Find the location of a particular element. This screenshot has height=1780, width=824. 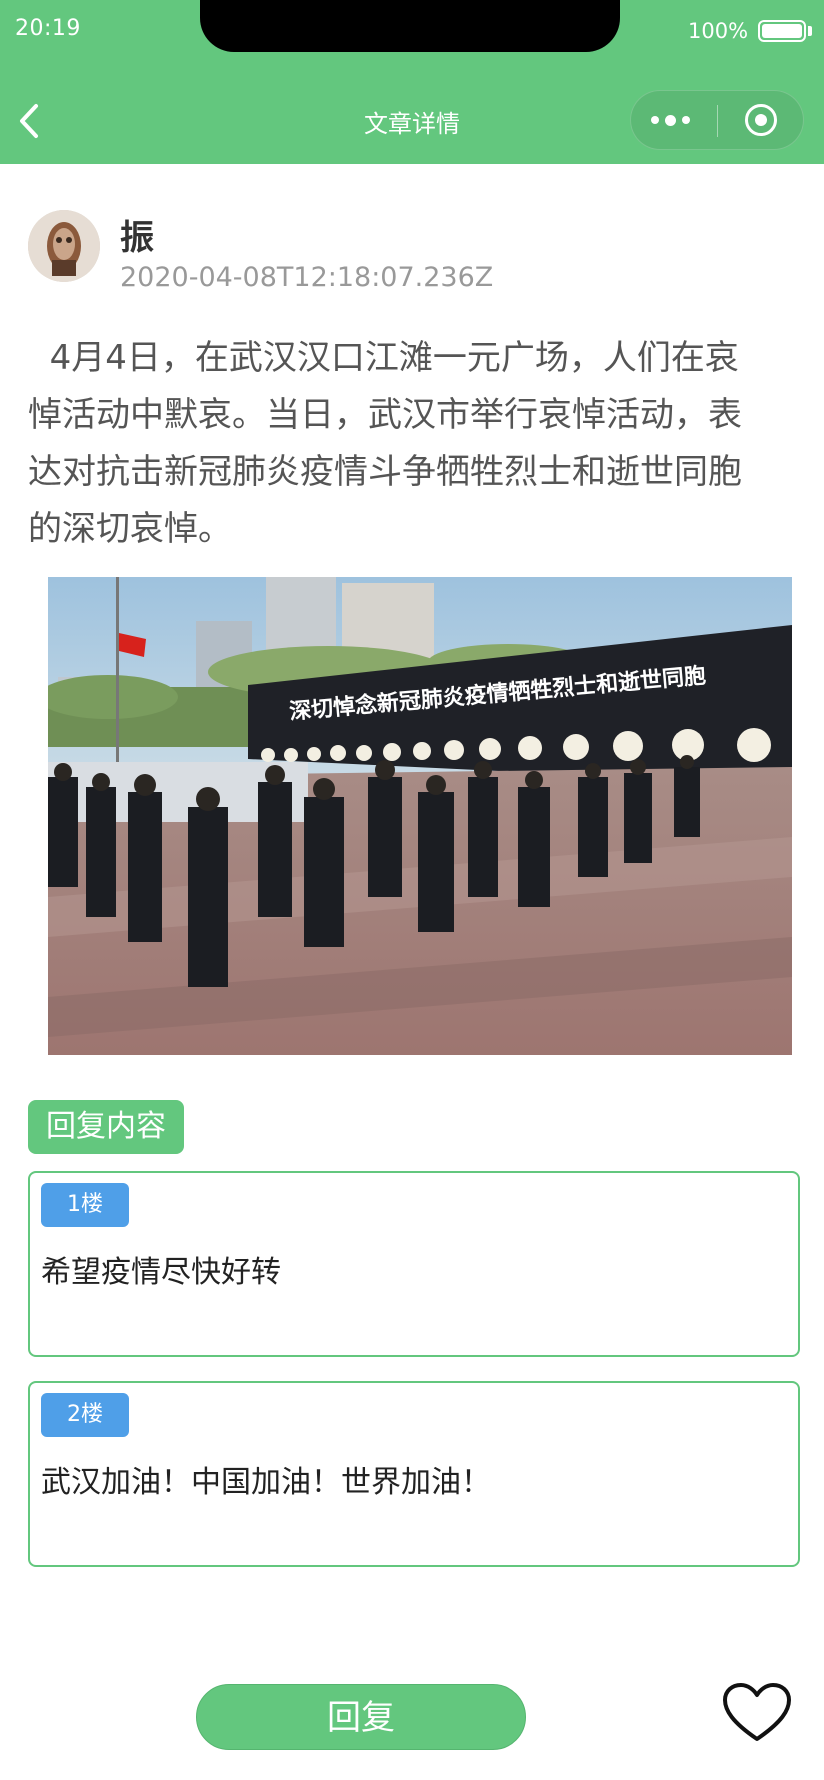

reply-button: 回复 is located at coordinates (361, 1717).